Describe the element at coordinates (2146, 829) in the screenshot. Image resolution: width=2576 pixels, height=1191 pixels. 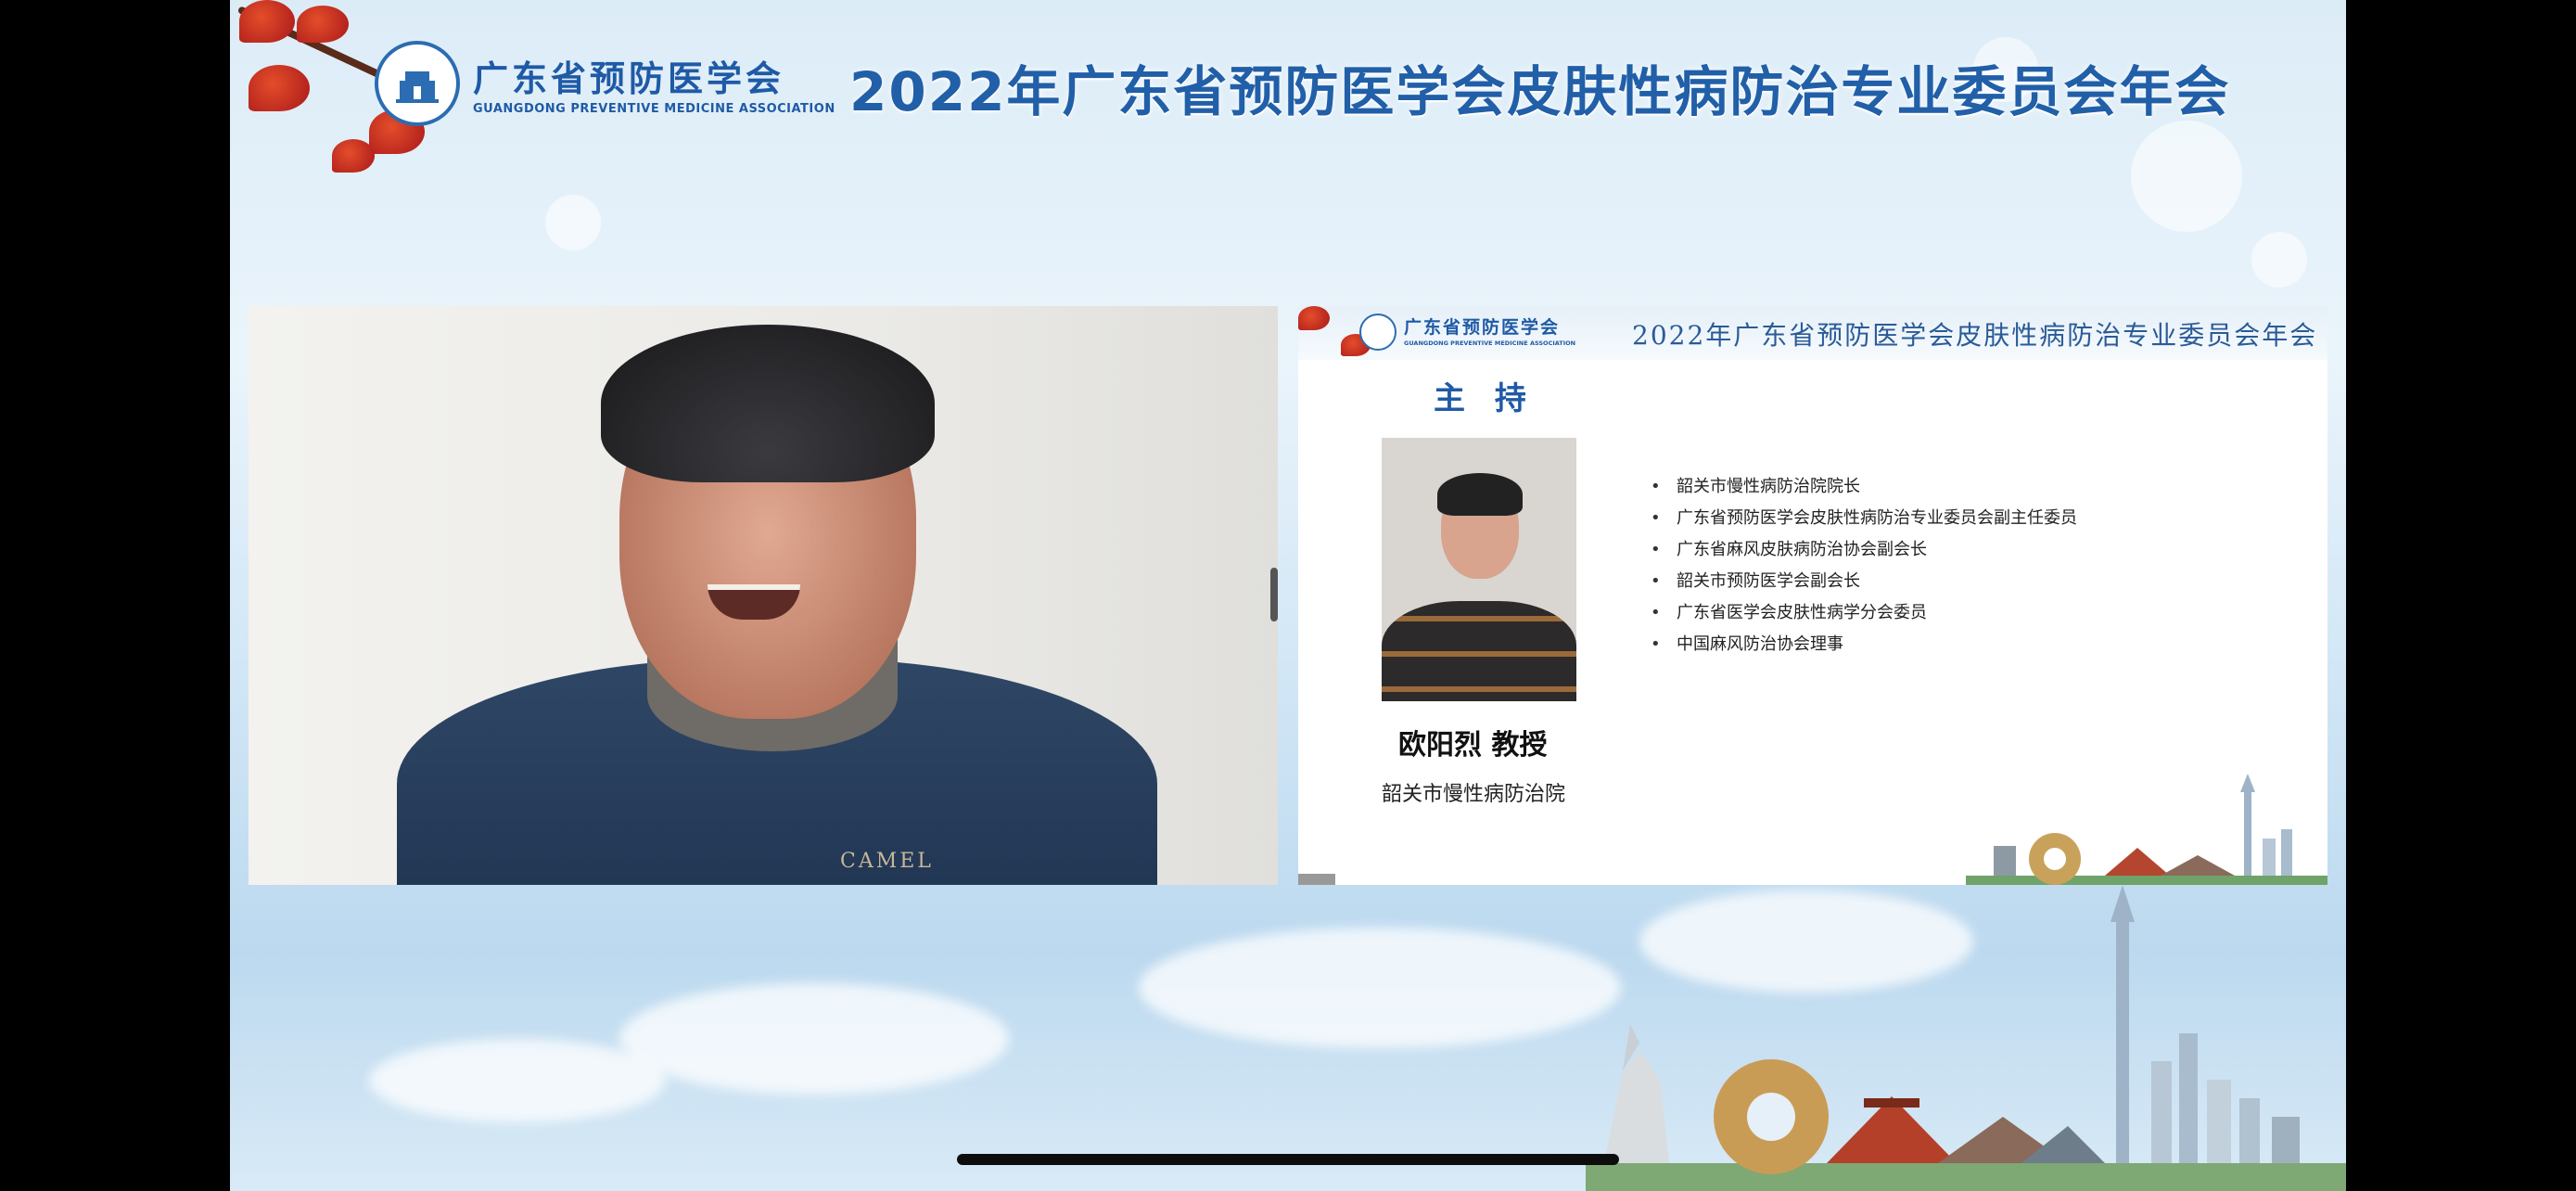
I see `guangzhou-skyline-icon` at that location.